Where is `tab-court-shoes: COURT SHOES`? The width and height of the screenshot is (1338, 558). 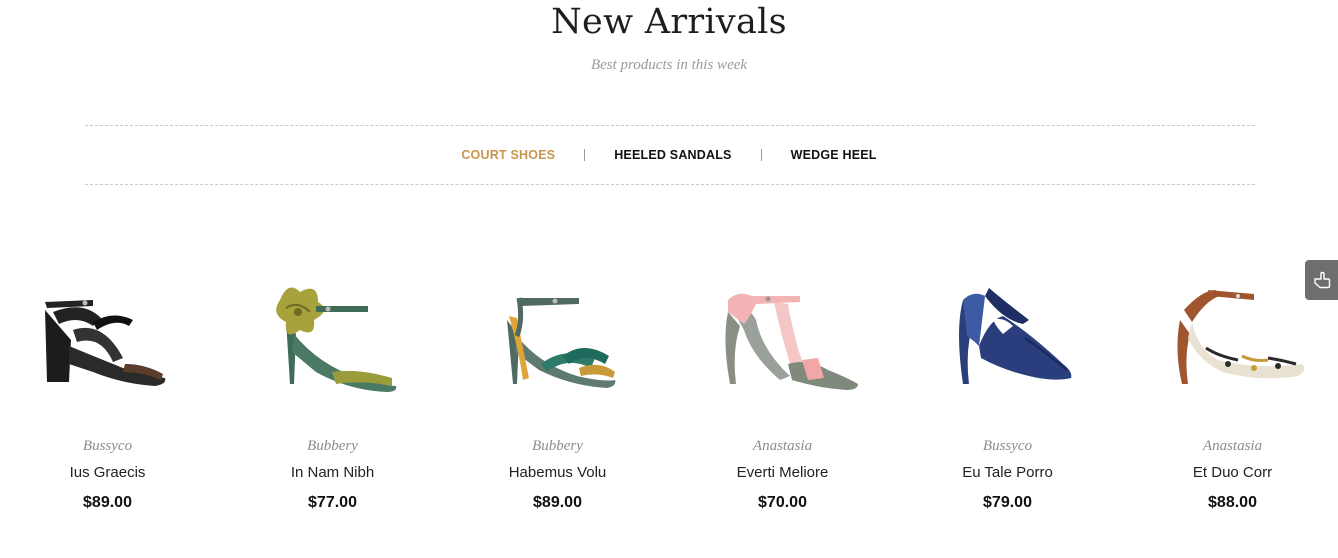
tab-court-shoes: COURT SHOES is located at coordinates (508, 155).